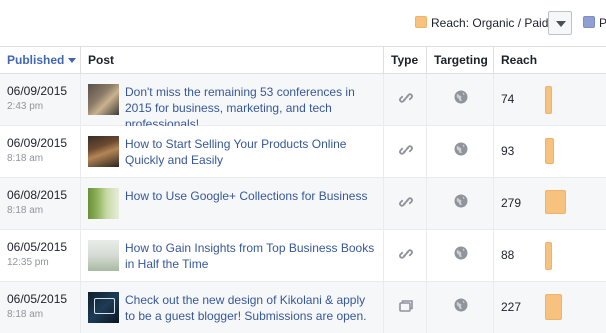 The image size is (606, 333). What do you see at coordinates (589, 22) in the screenshot?
I see `second-legend-swatch` at bounding box center [589, 22].